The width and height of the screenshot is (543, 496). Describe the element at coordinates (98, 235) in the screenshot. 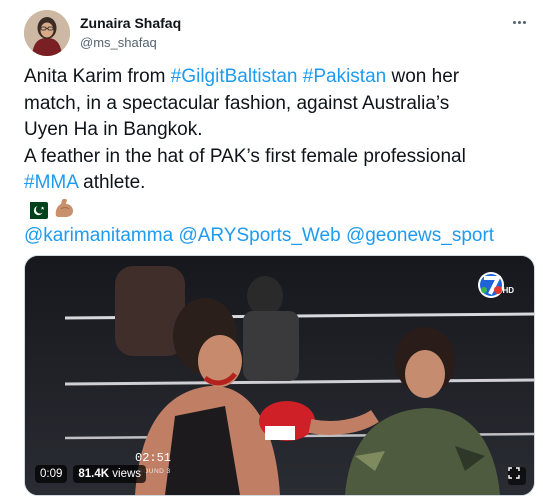

I see `mention-karimanitamma: @karimanitamma` at that location.